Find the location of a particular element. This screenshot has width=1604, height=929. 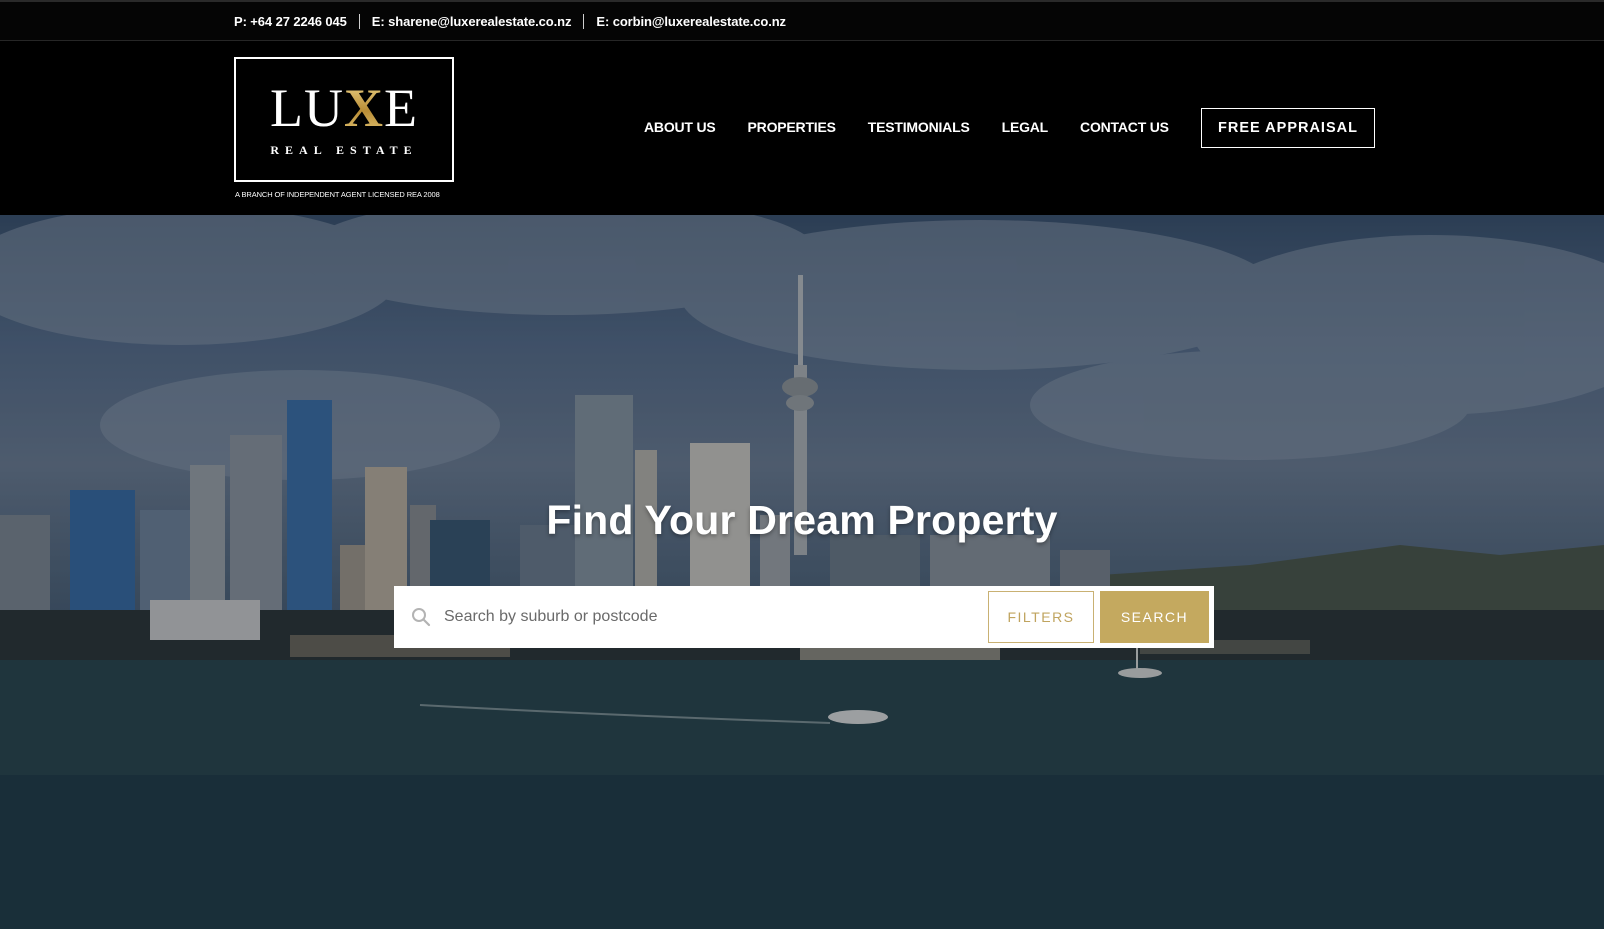

filters-button: FILTERS is located at coordinates (1041, 617).